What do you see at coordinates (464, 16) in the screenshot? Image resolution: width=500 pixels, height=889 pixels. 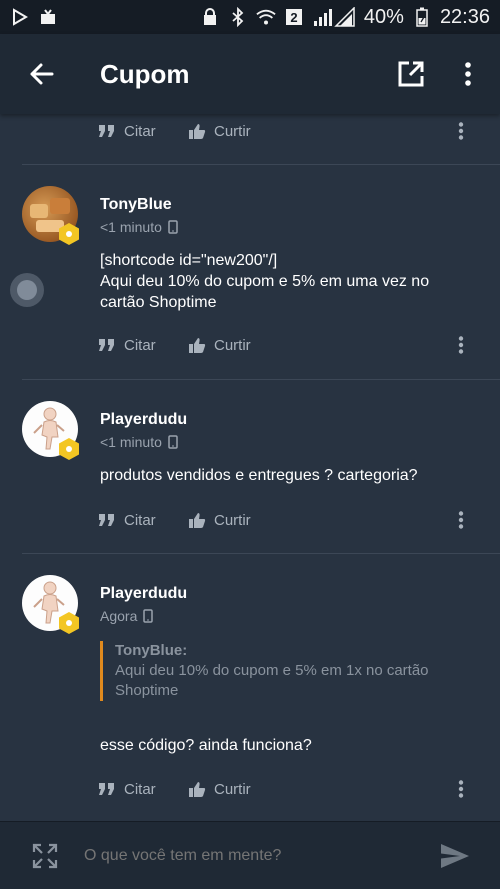 I see `status-time: 22:36` at bounding box center [464, 16].